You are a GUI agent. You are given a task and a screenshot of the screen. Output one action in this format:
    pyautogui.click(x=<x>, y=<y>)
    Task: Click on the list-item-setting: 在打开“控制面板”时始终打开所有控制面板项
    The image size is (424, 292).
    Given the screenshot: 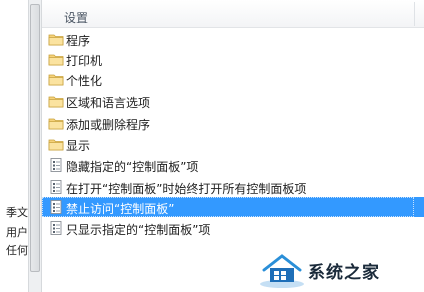 What is the action you would take?
    pyautogui.click(x=233, y=187)
    